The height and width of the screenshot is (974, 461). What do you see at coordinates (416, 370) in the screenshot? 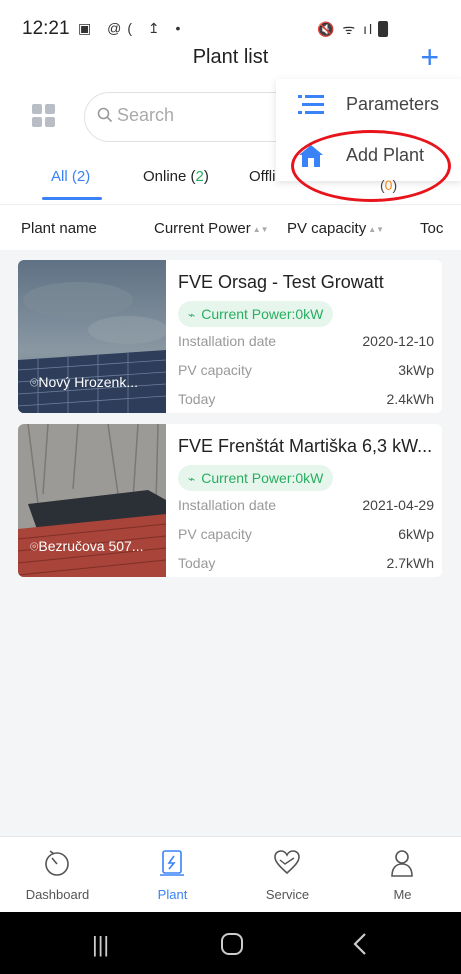
I see `pv-capacity-value: 3kWp` at bounding box center [416, 370].